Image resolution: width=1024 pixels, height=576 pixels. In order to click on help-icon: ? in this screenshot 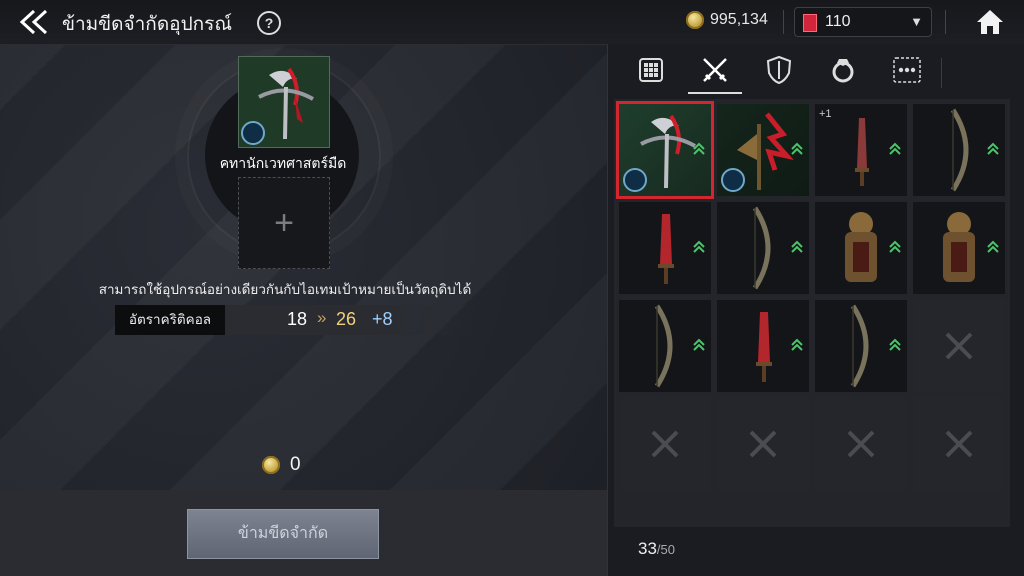, I will do `click(269, 23)`.